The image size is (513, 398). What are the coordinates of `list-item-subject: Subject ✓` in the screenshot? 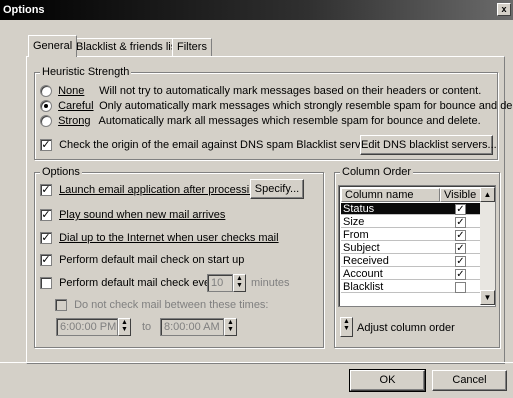 It's located at (411, 248).